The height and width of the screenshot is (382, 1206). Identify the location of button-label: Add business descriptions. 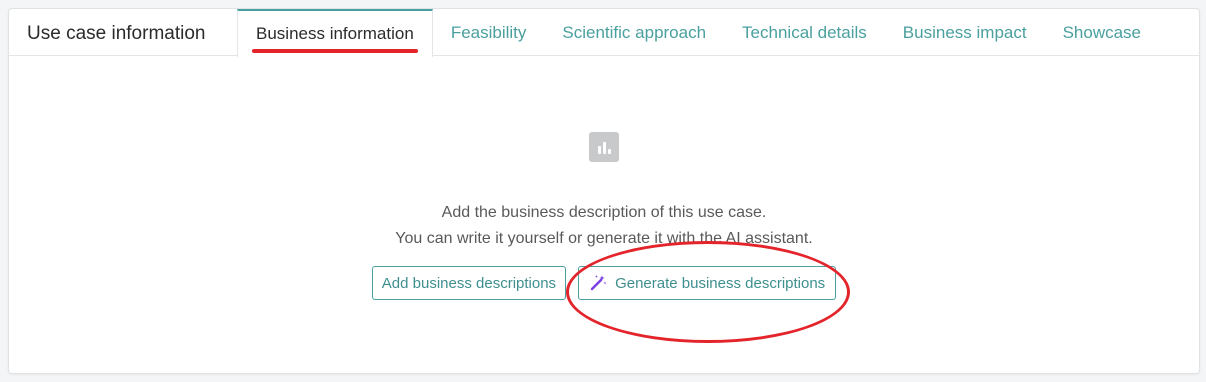
(469, 283).